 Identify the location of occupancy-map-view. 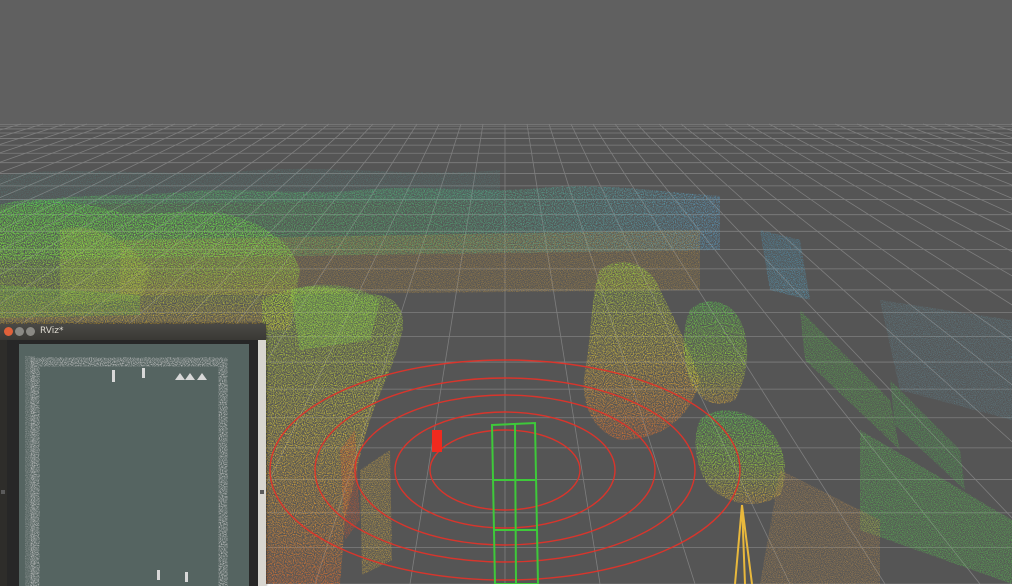
(132, 463).